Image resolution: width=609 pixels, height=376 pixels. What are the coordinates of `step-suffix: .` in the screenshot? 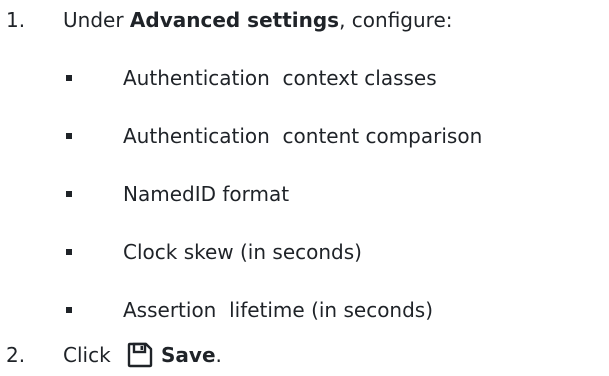 It's located at (218, 355).